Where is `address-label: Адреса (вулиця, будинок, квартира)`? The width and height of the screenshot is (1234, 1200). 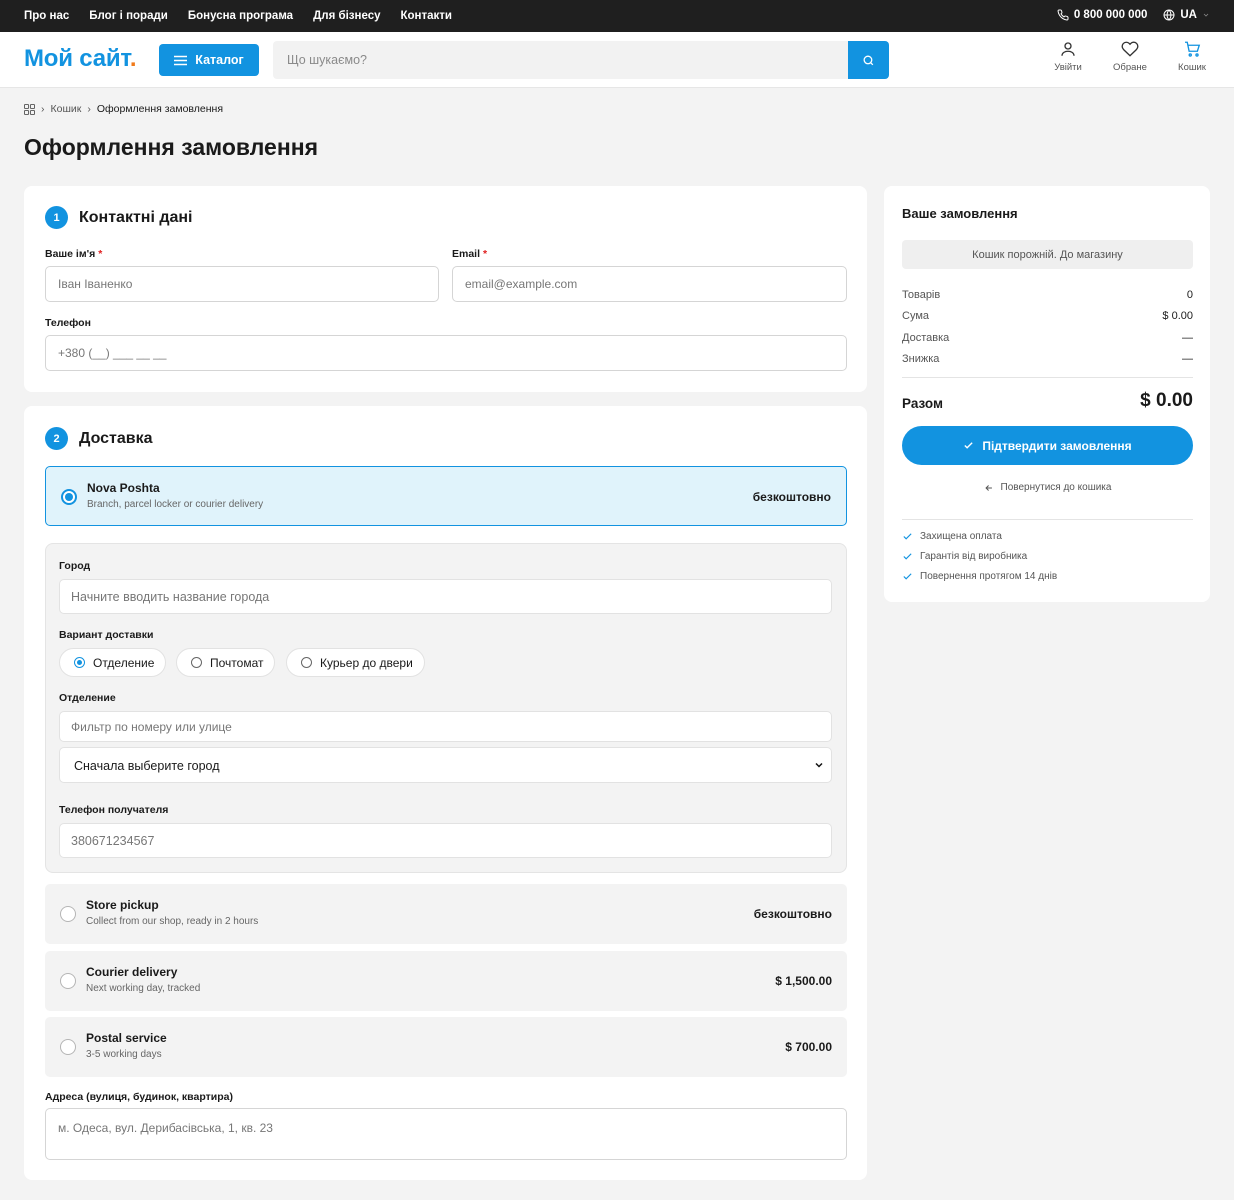
address-label: Адреса (вулиця, будинок, квартира) is located at coordinates (139, 1097).